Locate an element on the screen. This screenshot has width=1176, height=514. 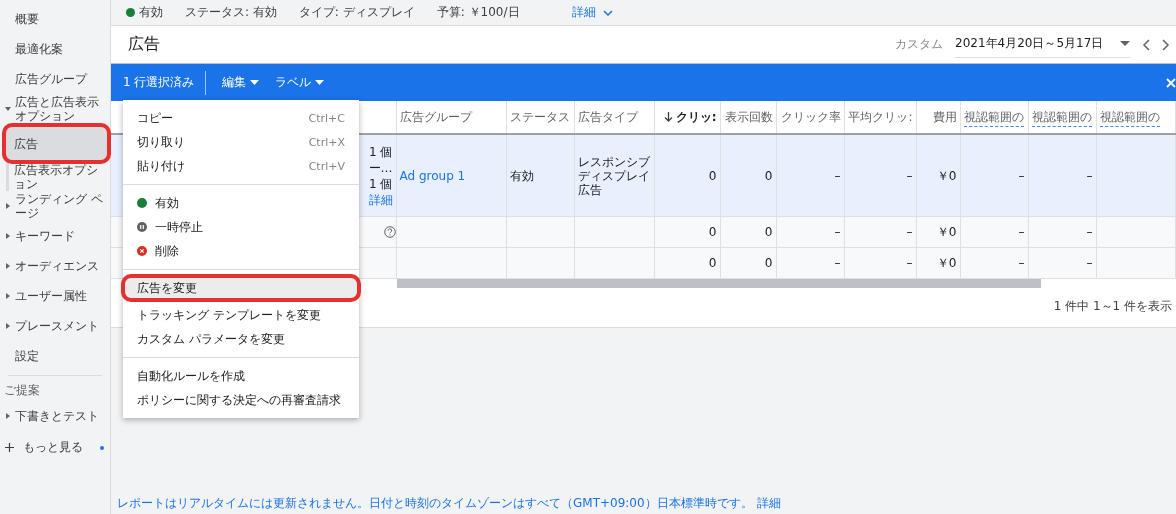
shortcut-text: Ctrl+V is located at coordinates (326, 166).